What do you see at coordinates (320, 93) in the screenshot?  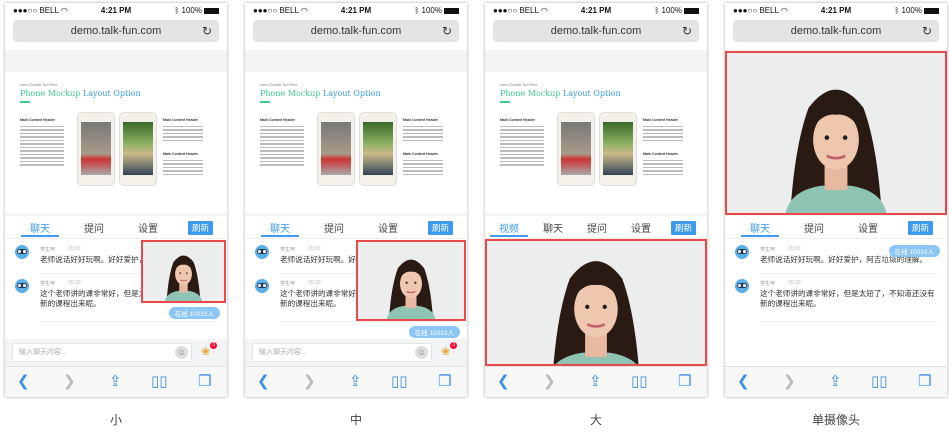 I see `mockup-title: Phone Mockup Layout Option` at bounding box center [320, 93].